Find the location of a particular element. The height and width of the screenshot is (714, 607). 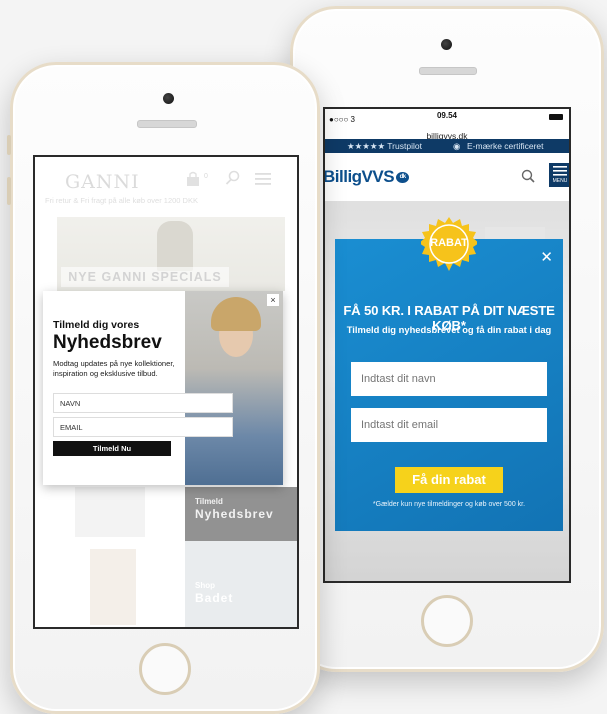

emaerke-badge: E-mærke certificeret is located at coordinates (505, 146).